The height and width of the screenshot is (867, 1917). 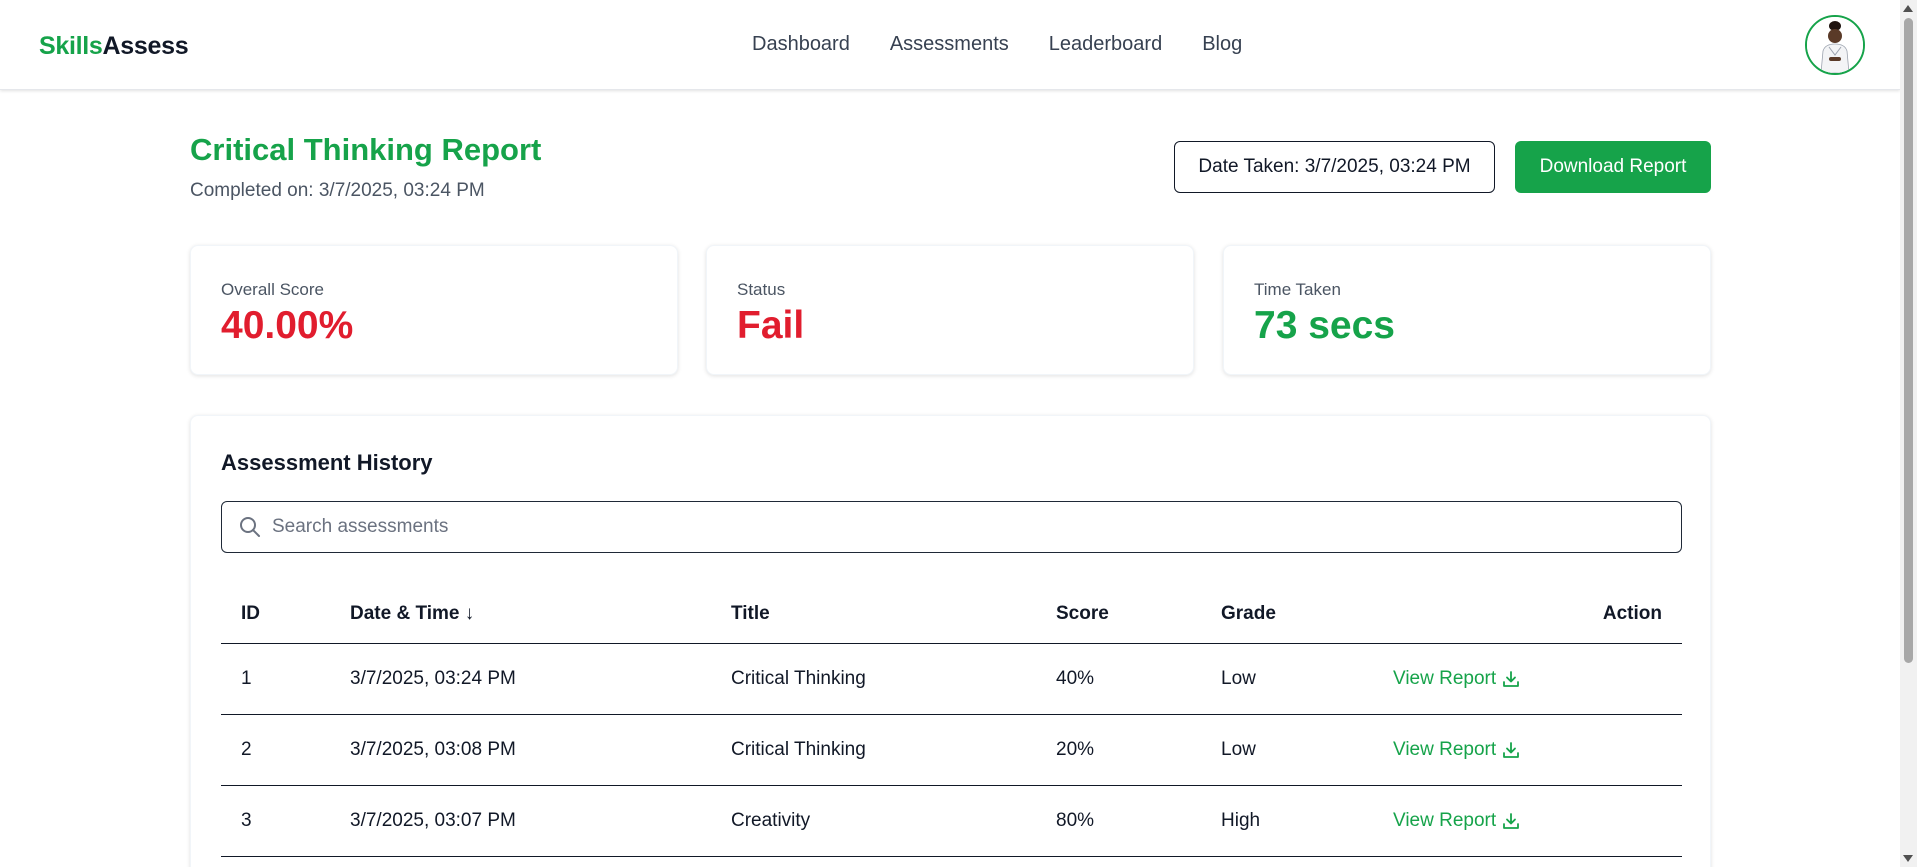 What do you see at coordinates (250, 527) in the screenshot?
I see `search-icon` at bounding box center [250, 527].